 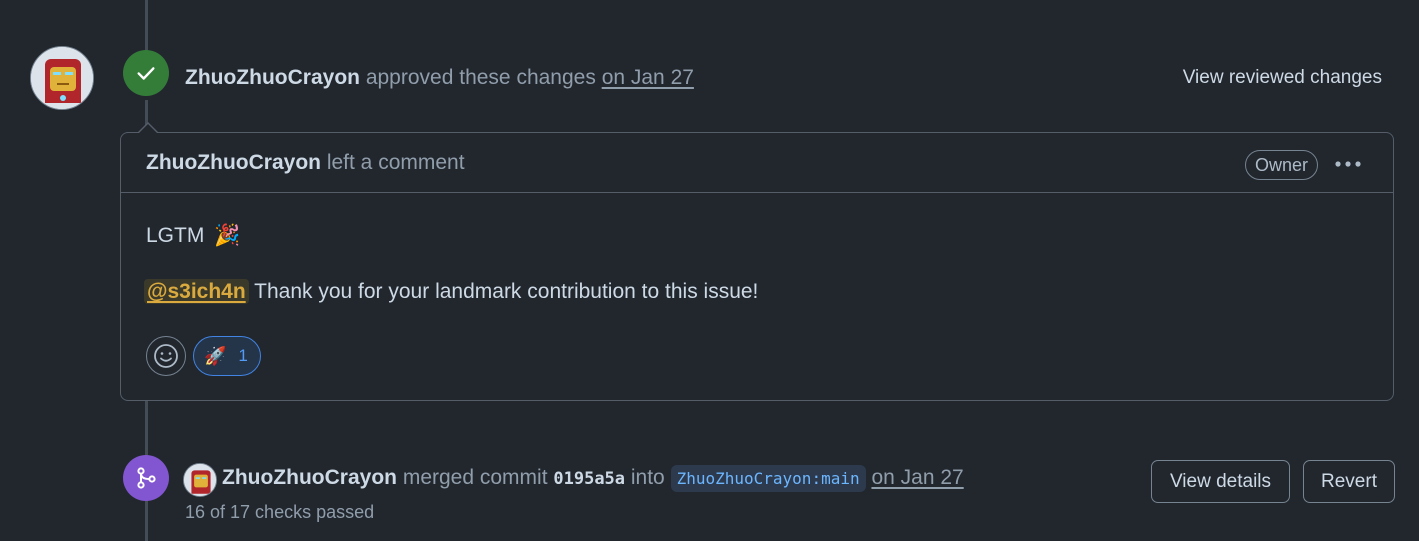 What do you see at coordinates (148, 128) in the screenshot?
I see `comment-caret-inner` at bounding box center [148, 128].